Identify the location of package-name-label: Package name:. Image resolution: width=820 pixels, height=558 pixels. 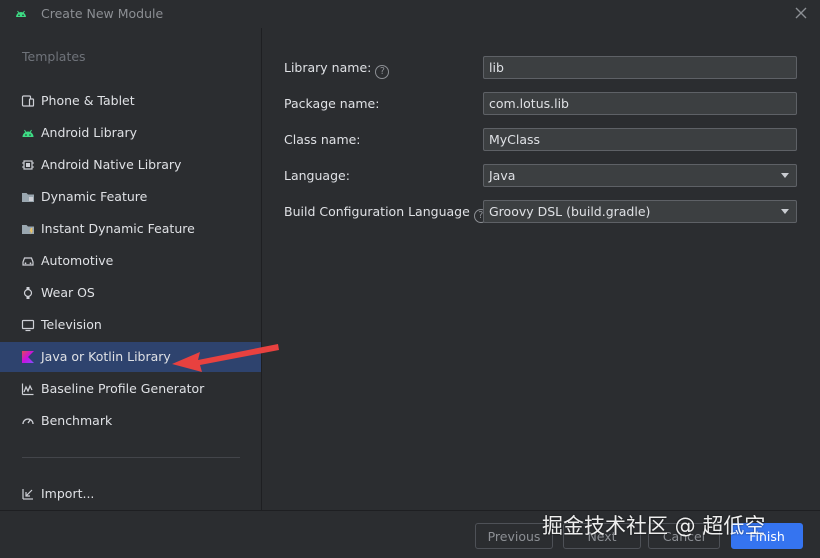
(332, 103).